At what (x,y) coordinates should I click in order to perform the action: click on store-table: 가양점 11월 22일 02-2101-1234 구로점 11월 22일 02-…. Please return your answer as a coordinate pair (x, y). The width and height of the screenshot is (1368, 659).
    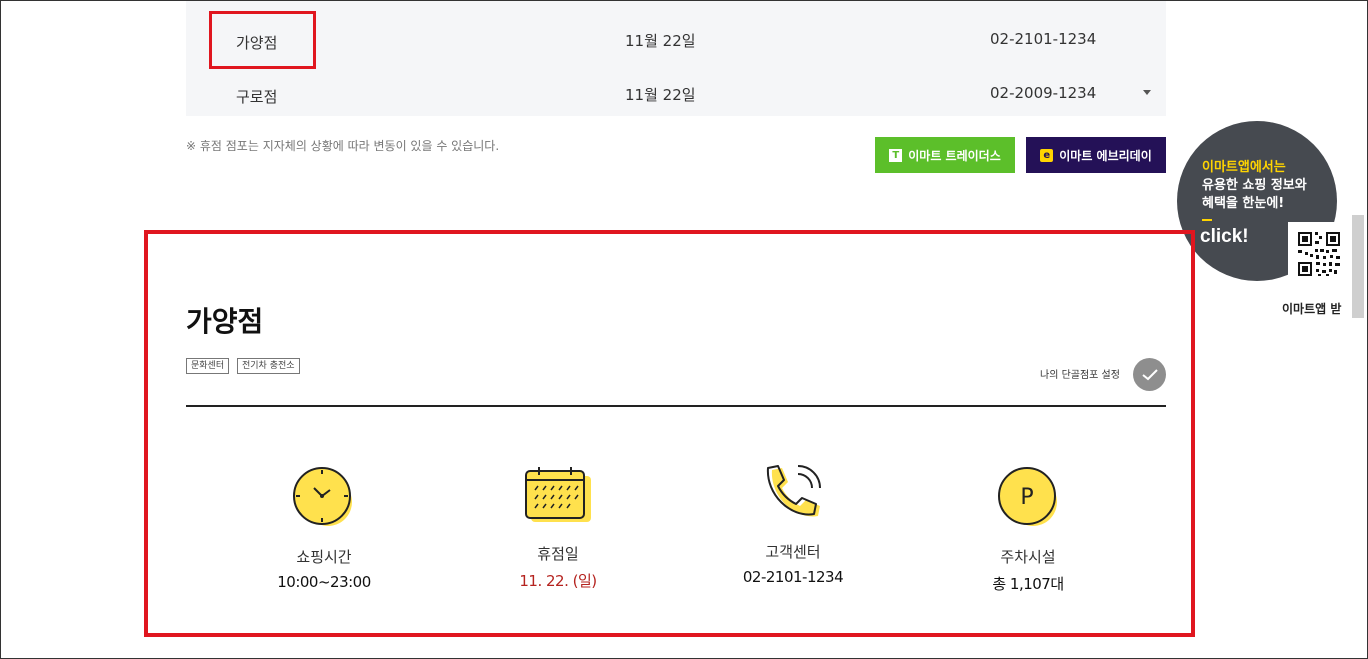
    Looking at the image, I should click on (676, 58).